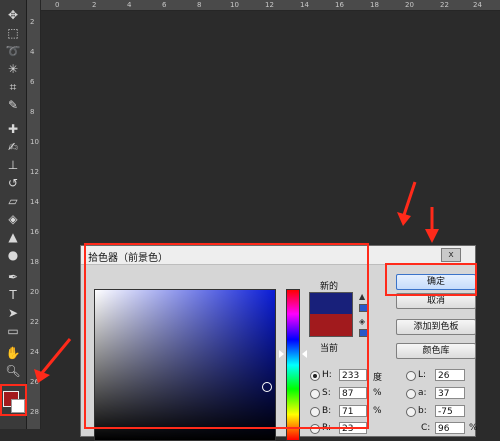 Image resolution: width=500 pixels, height=441 pixels. What do you see at coordinates (436, 351) in the screenshot?
I see `color-libraries-button: 颜色库` at bounding box center [436, 351].